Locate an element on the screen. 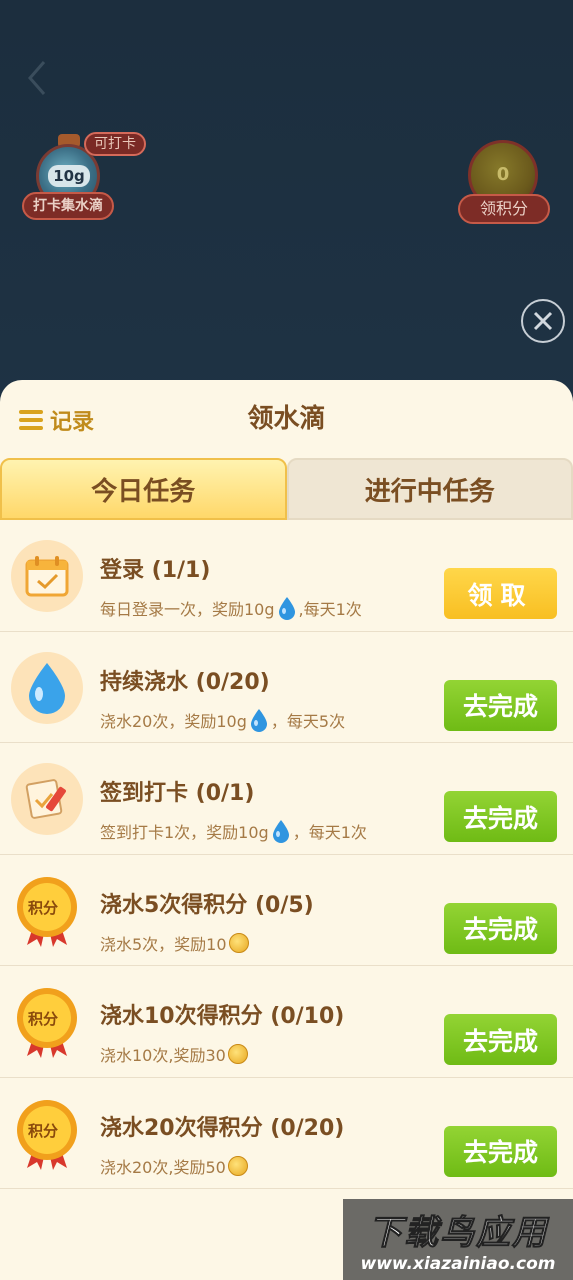 This screenshot has height=1280, width=573. chevron-left-icon is located at coordinates (37, 78).